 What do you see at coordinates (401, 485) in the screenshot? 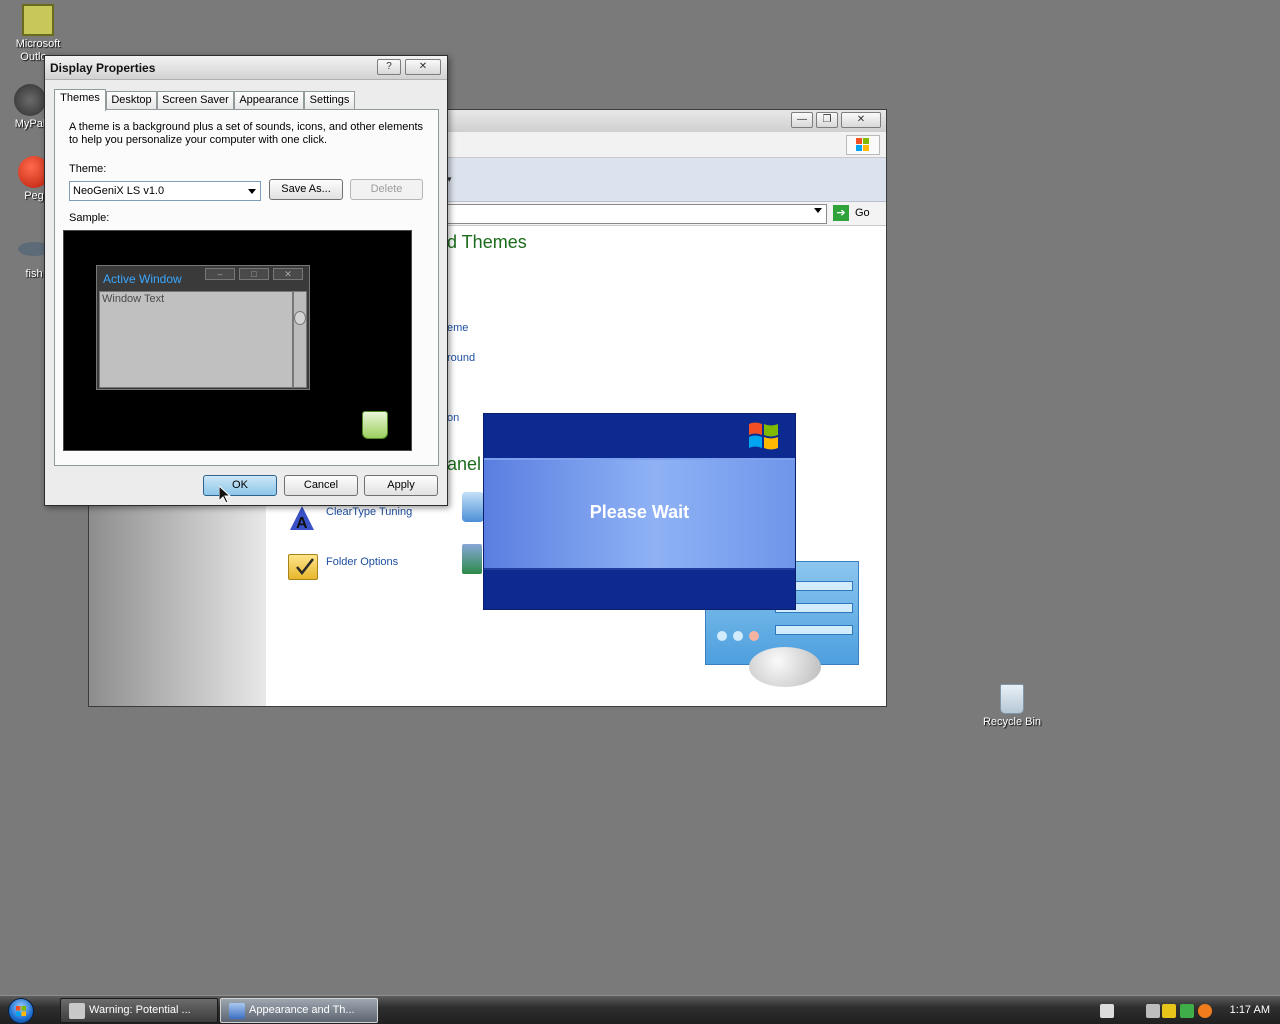
I see `apply-button: Apply` at bounding box center [401, 485].